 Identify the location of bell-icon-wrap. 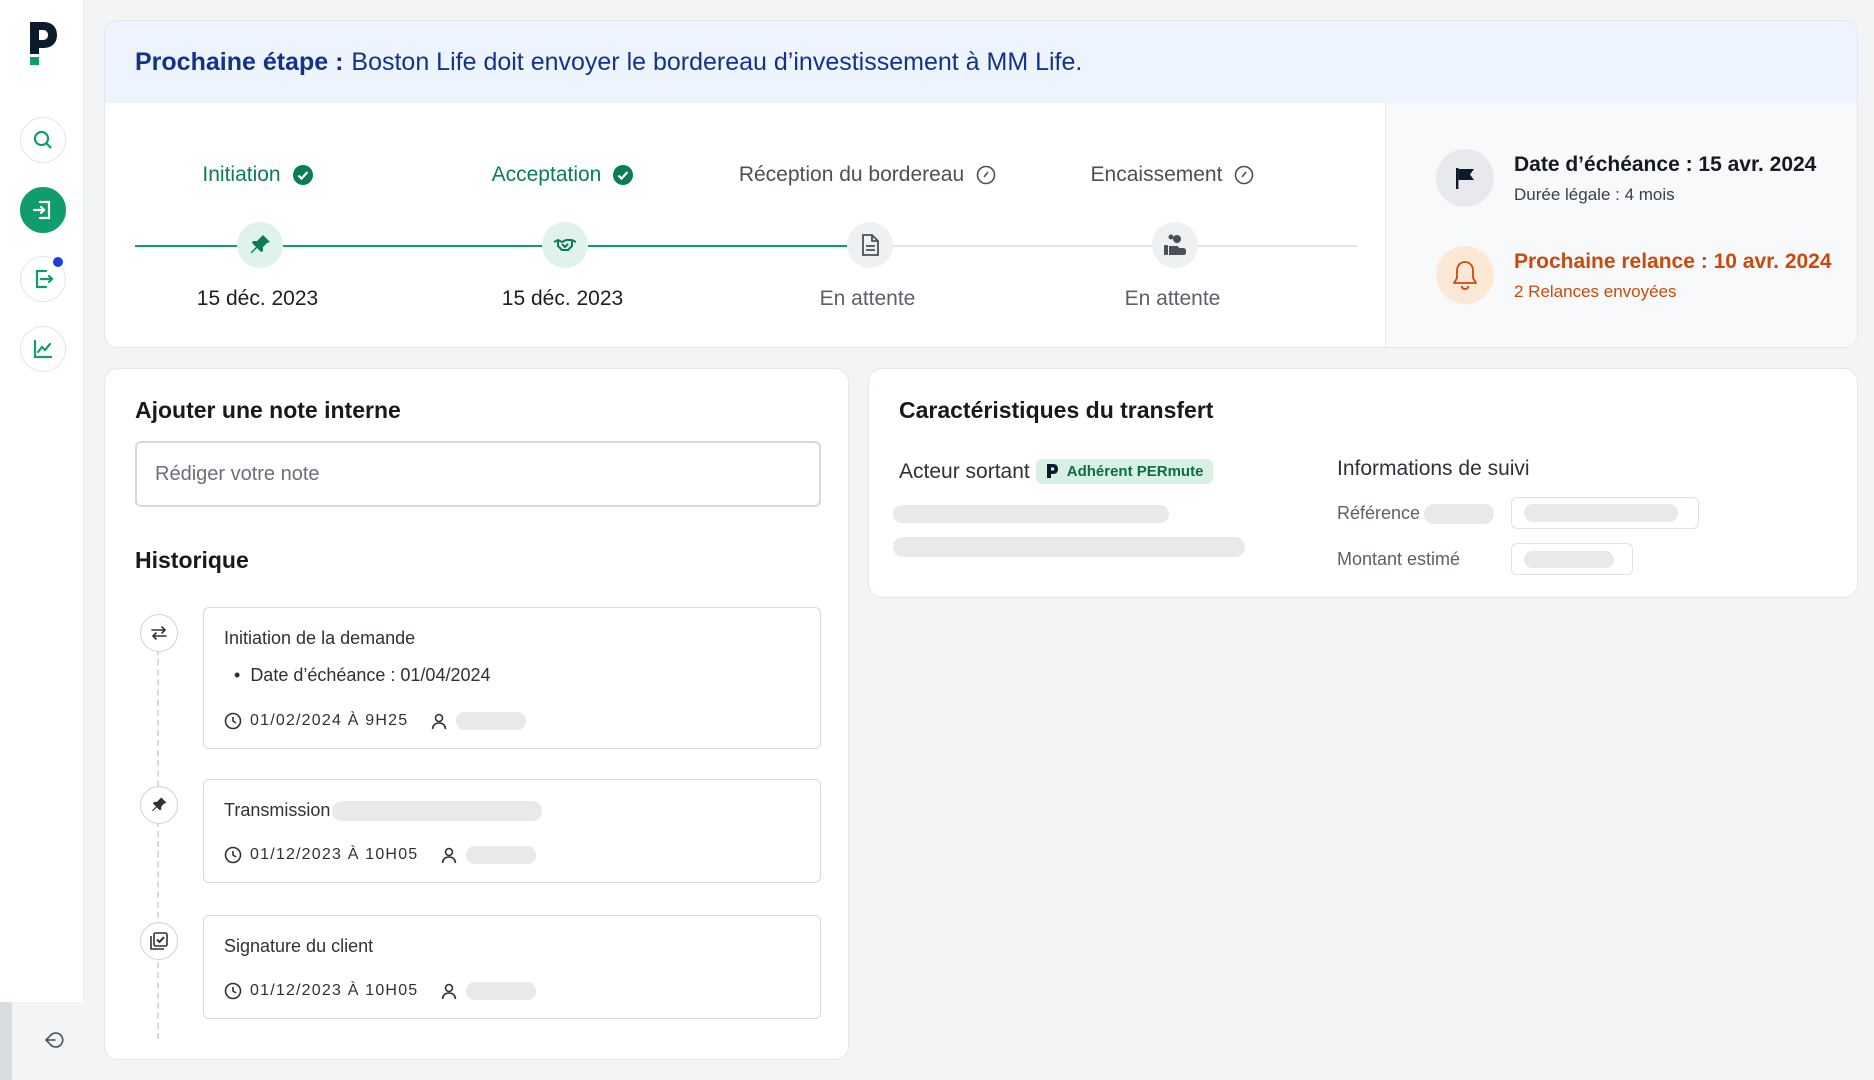
(1465, 275).